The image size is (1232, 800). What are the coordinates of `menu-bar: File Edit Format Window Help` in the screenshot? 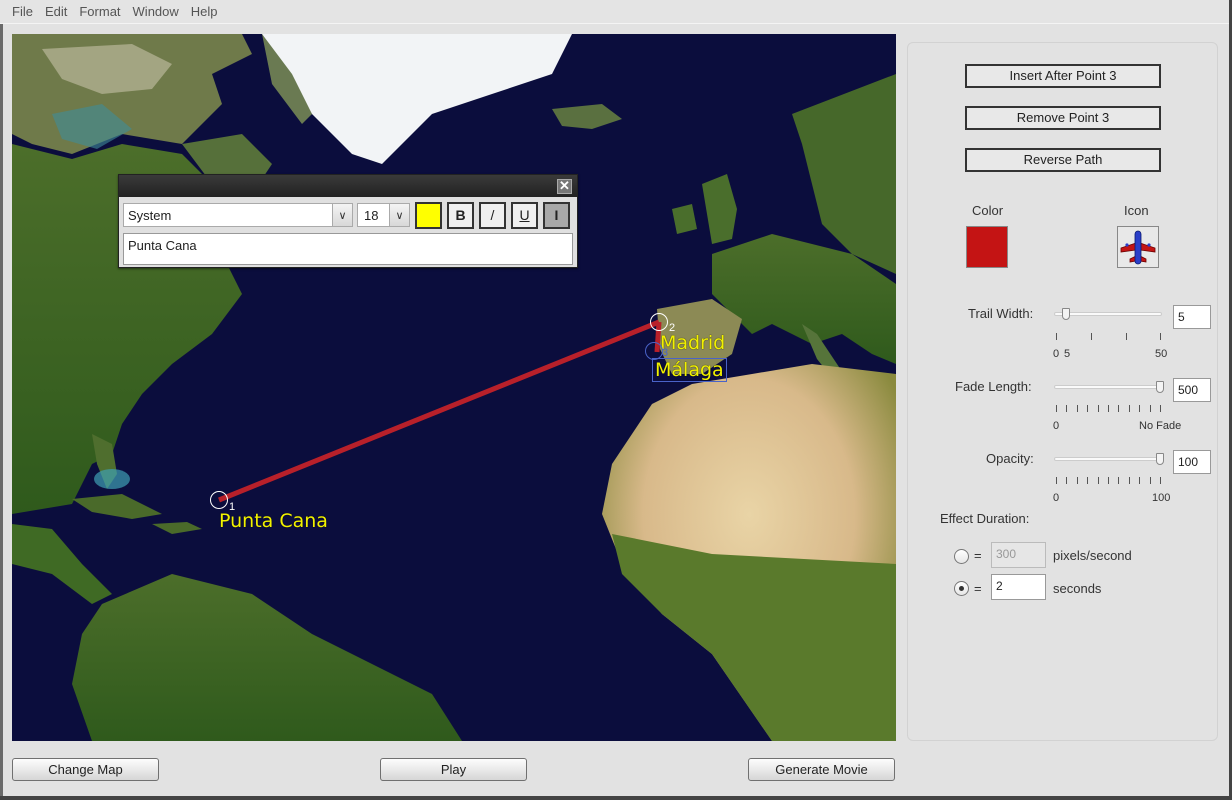 It's located at (616, 12).